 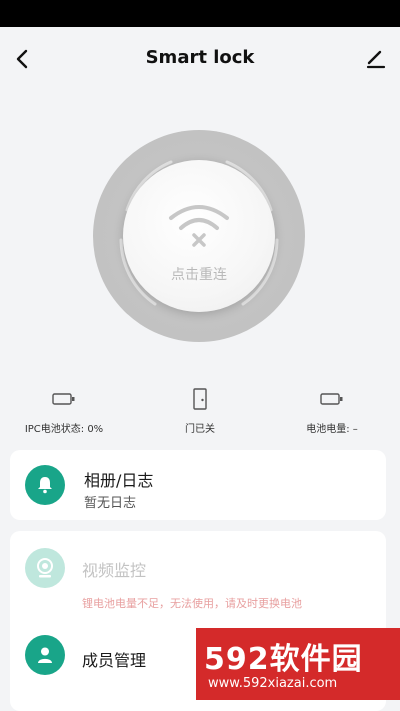 I want to click on lock-battery-status: 电池电量: –, so click(x=332, y=411).